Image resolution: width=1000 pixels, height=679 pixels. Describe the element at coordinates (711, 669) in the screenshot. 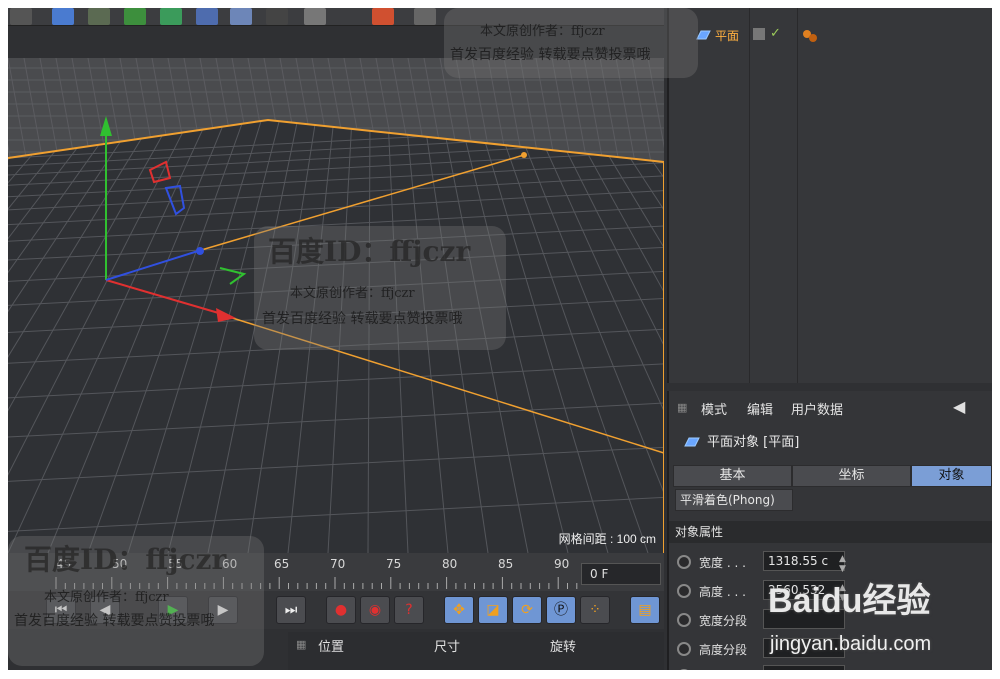

I see `prop-label: 方向` at that location.